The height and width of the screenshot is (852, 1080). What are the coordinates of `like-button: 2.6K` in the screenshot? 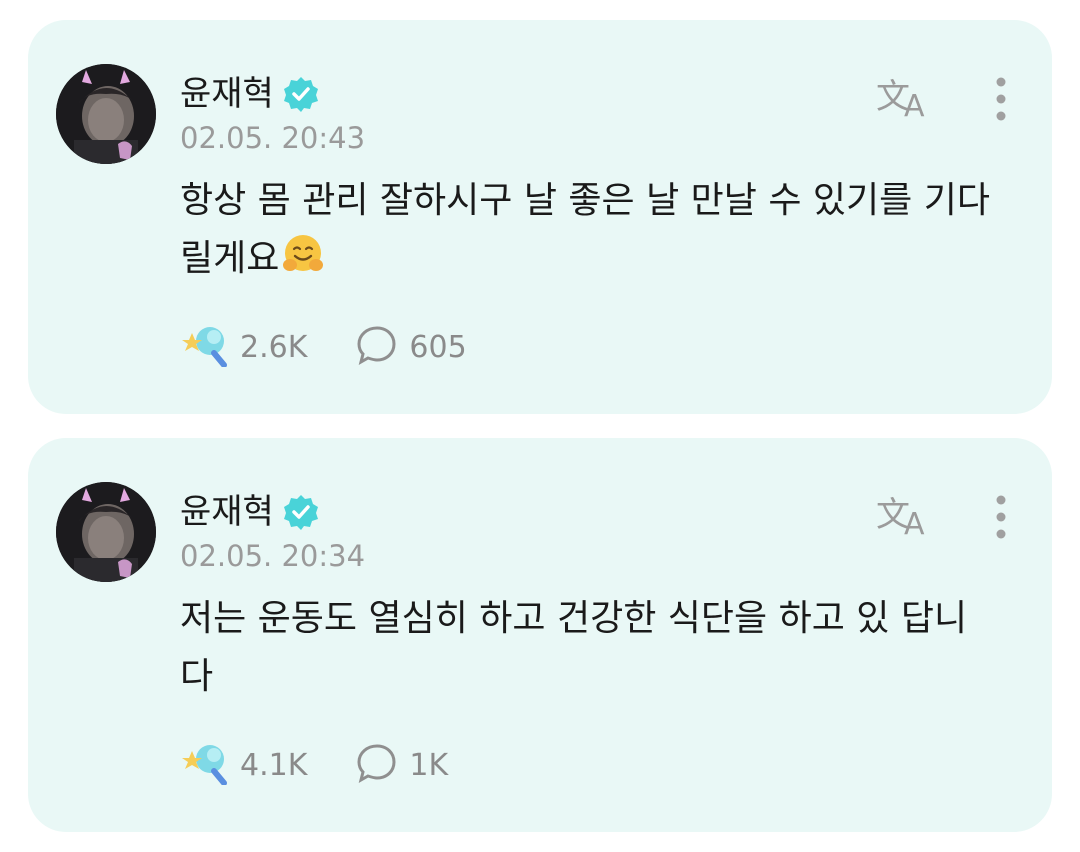 It's located at (243, 347).